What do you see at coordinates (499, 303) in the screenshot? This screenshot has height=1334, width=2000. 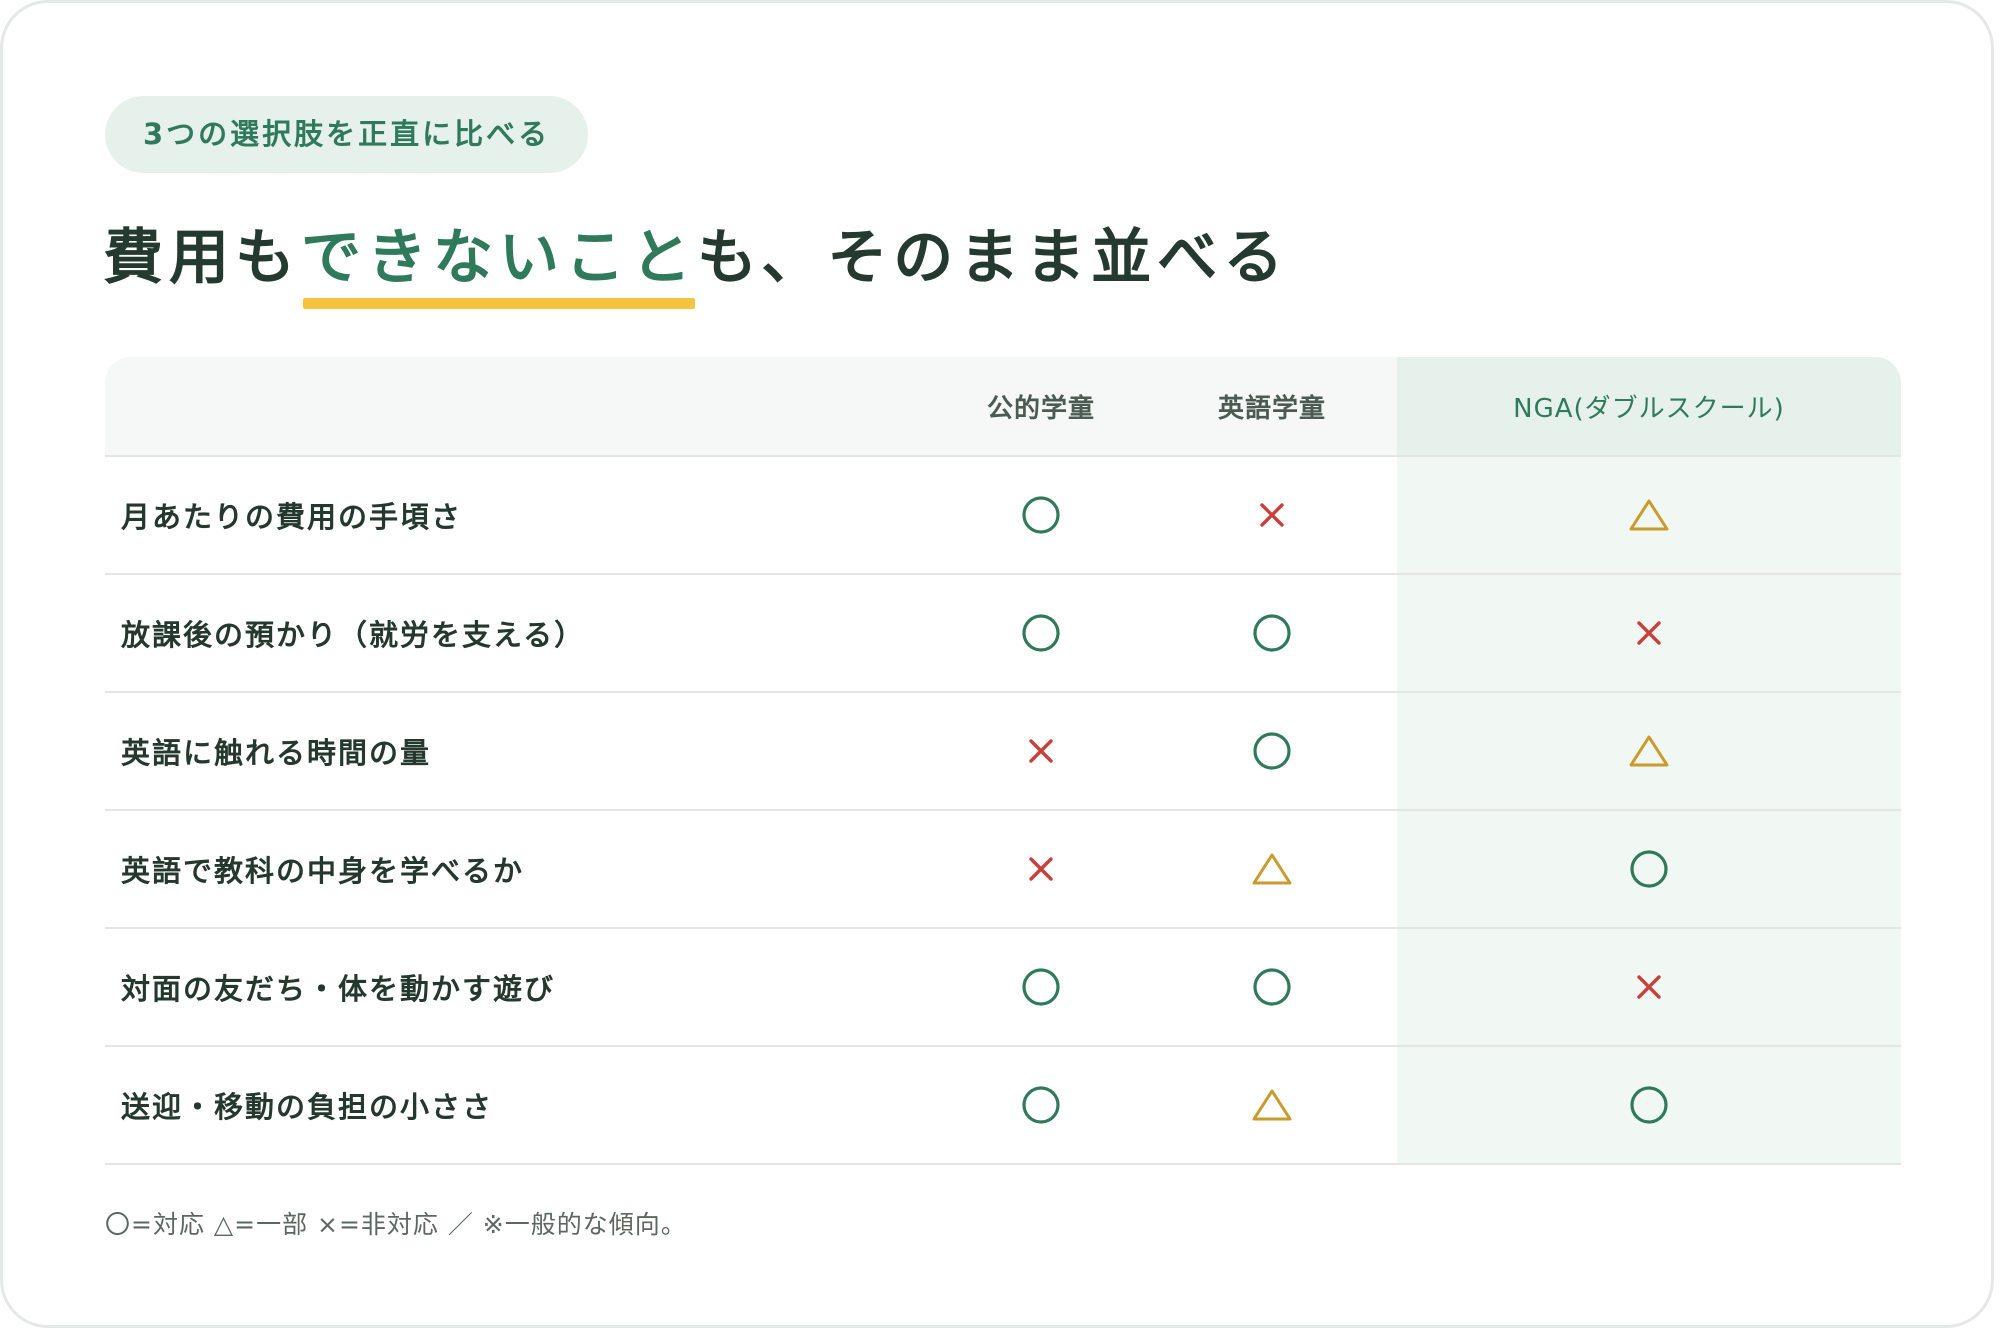 I see `highlight-underline` at bounding box center [499, 303].